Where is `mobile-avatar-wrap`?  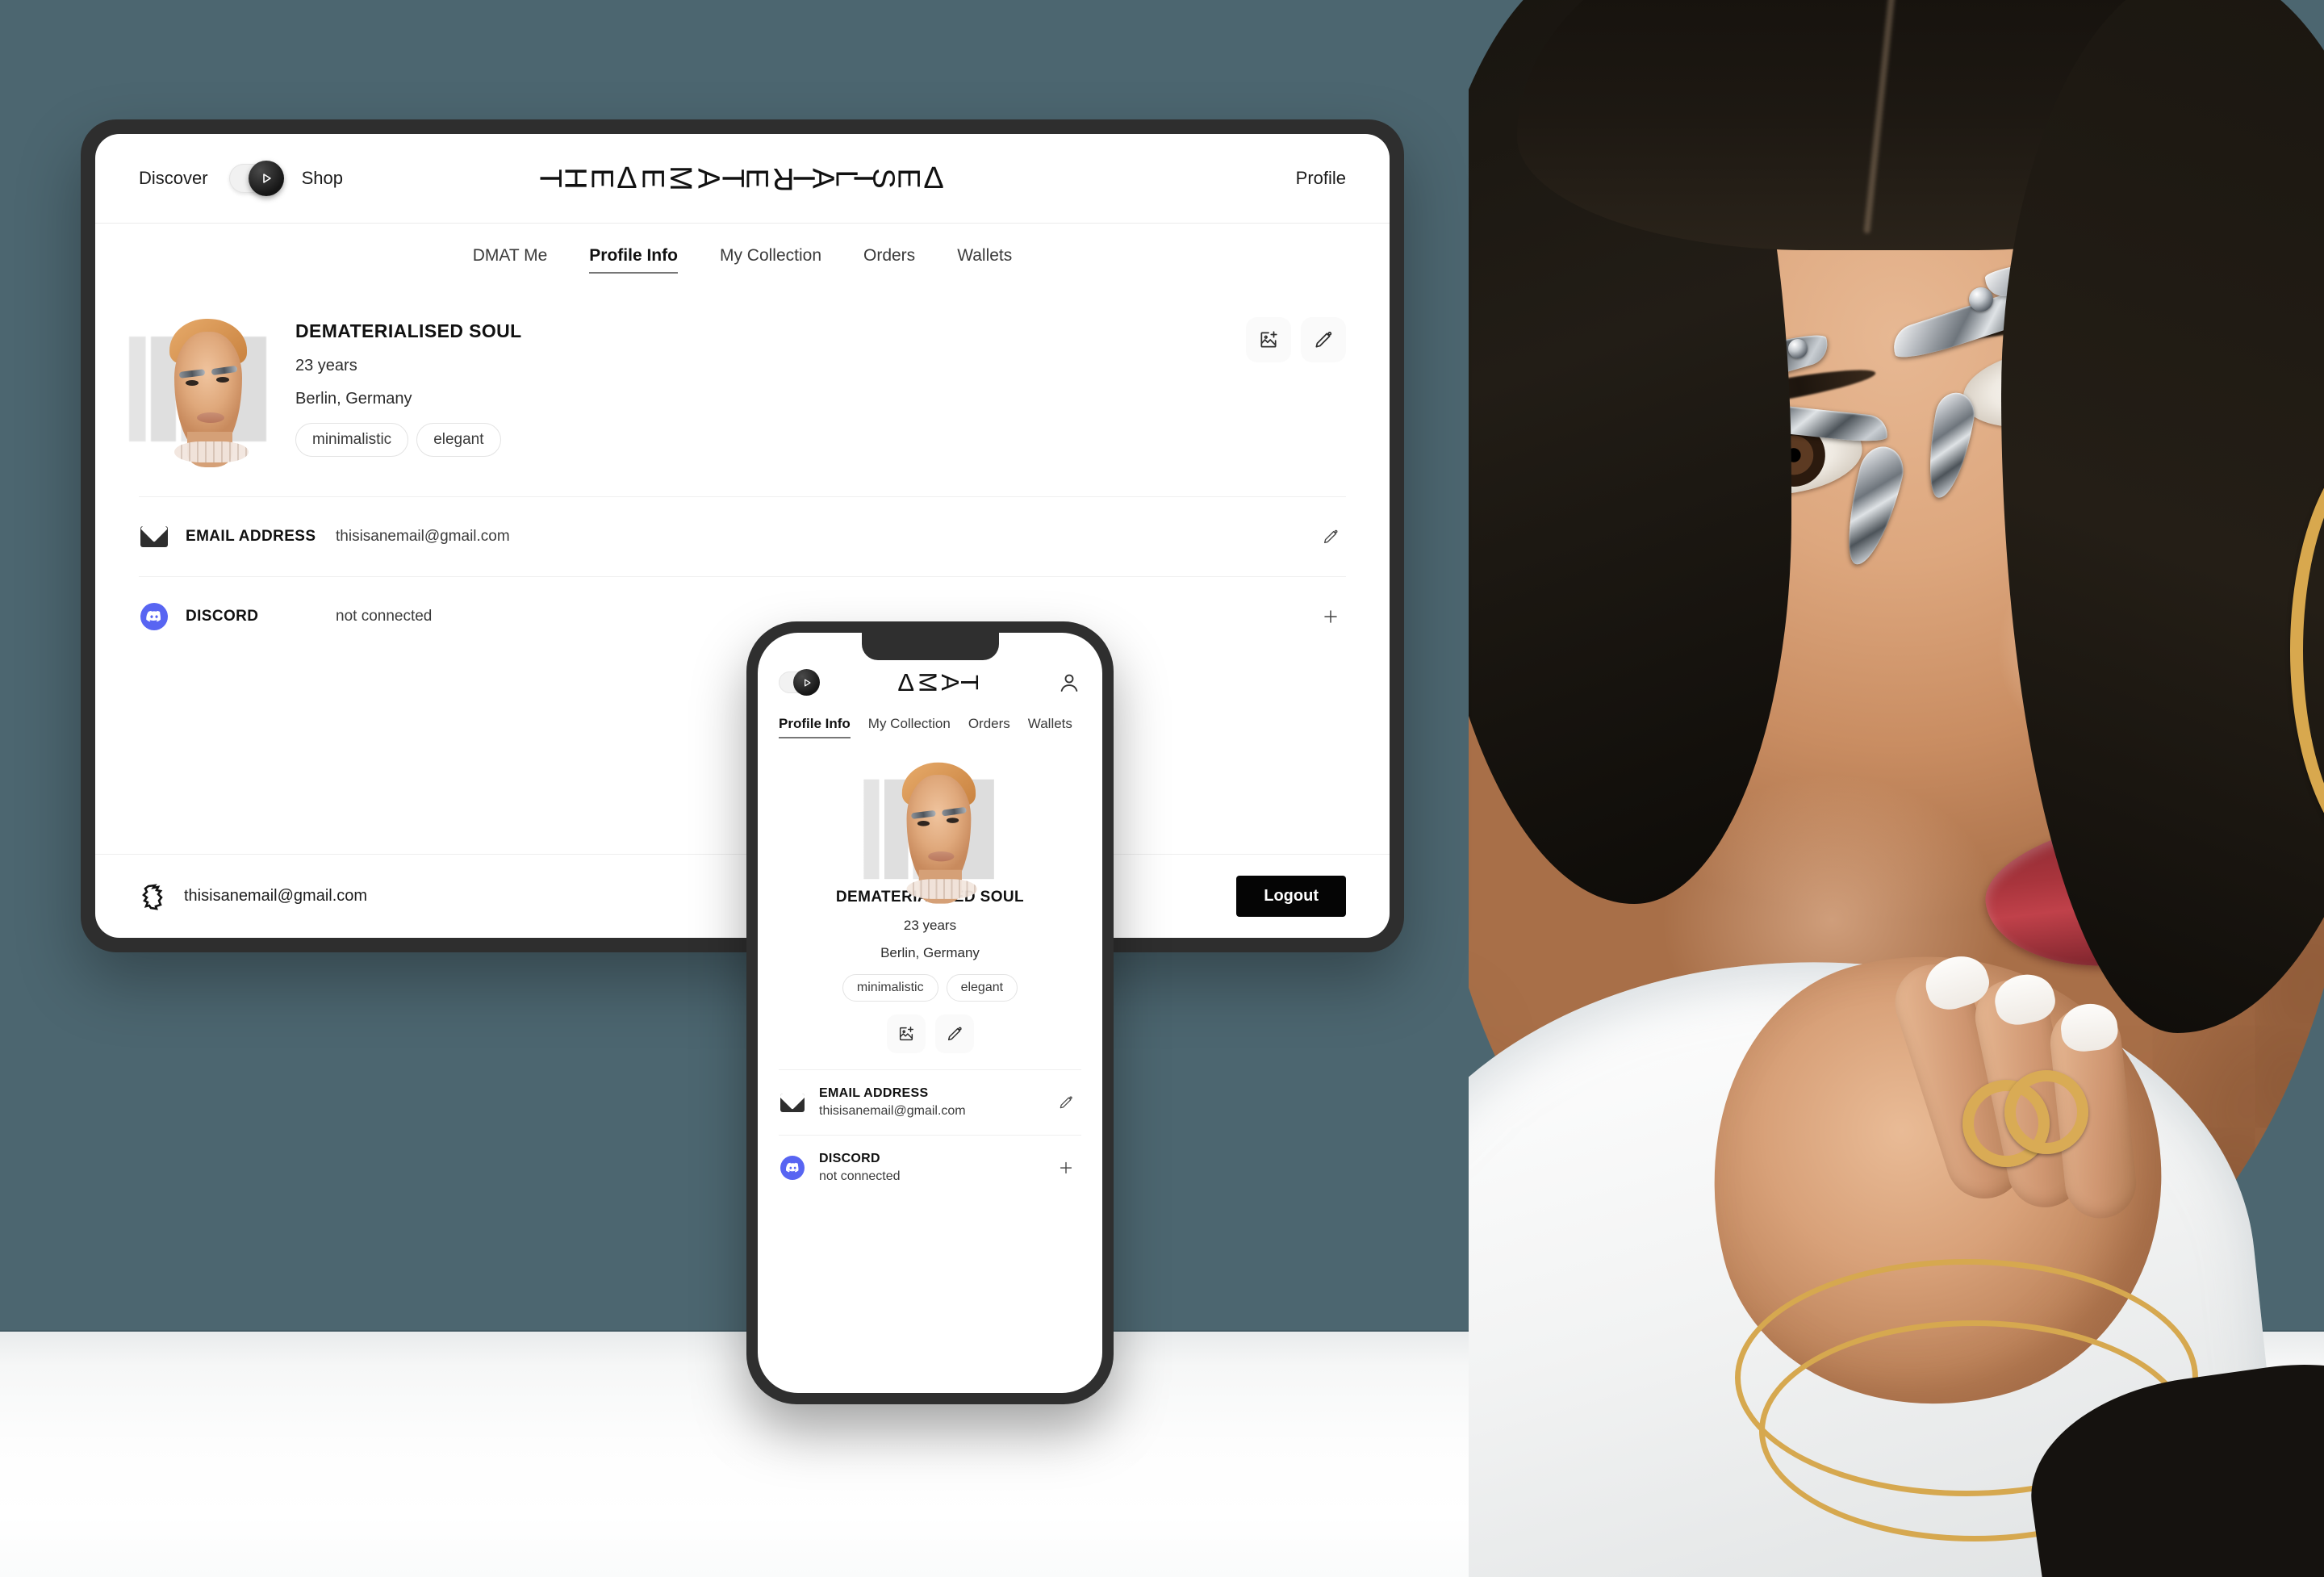 mobile-avatar-wrap is located at coordinates (930, 830).